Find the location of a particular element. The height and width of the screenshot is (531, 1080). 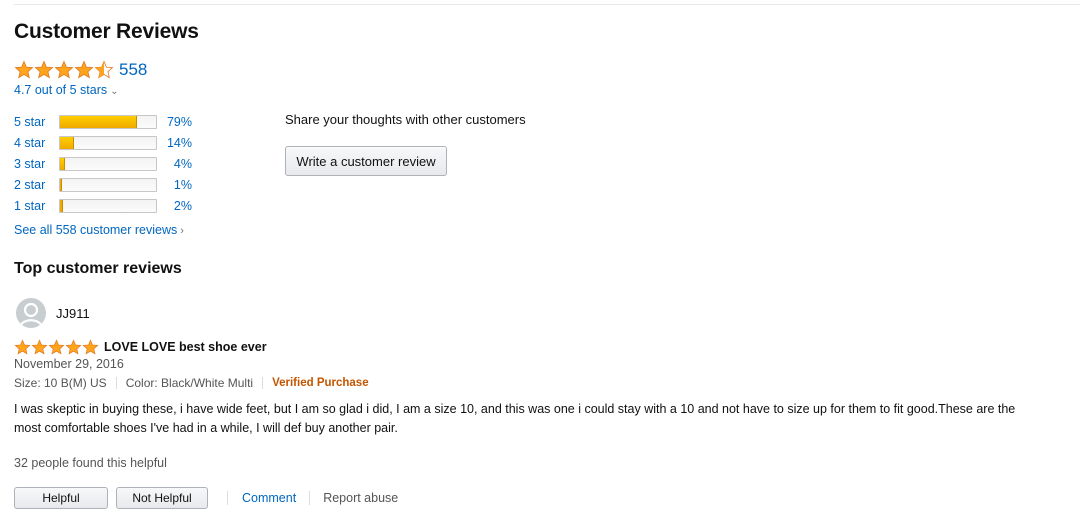

not-helpful-button: Not Helpful is located at coordinates (162, 498).